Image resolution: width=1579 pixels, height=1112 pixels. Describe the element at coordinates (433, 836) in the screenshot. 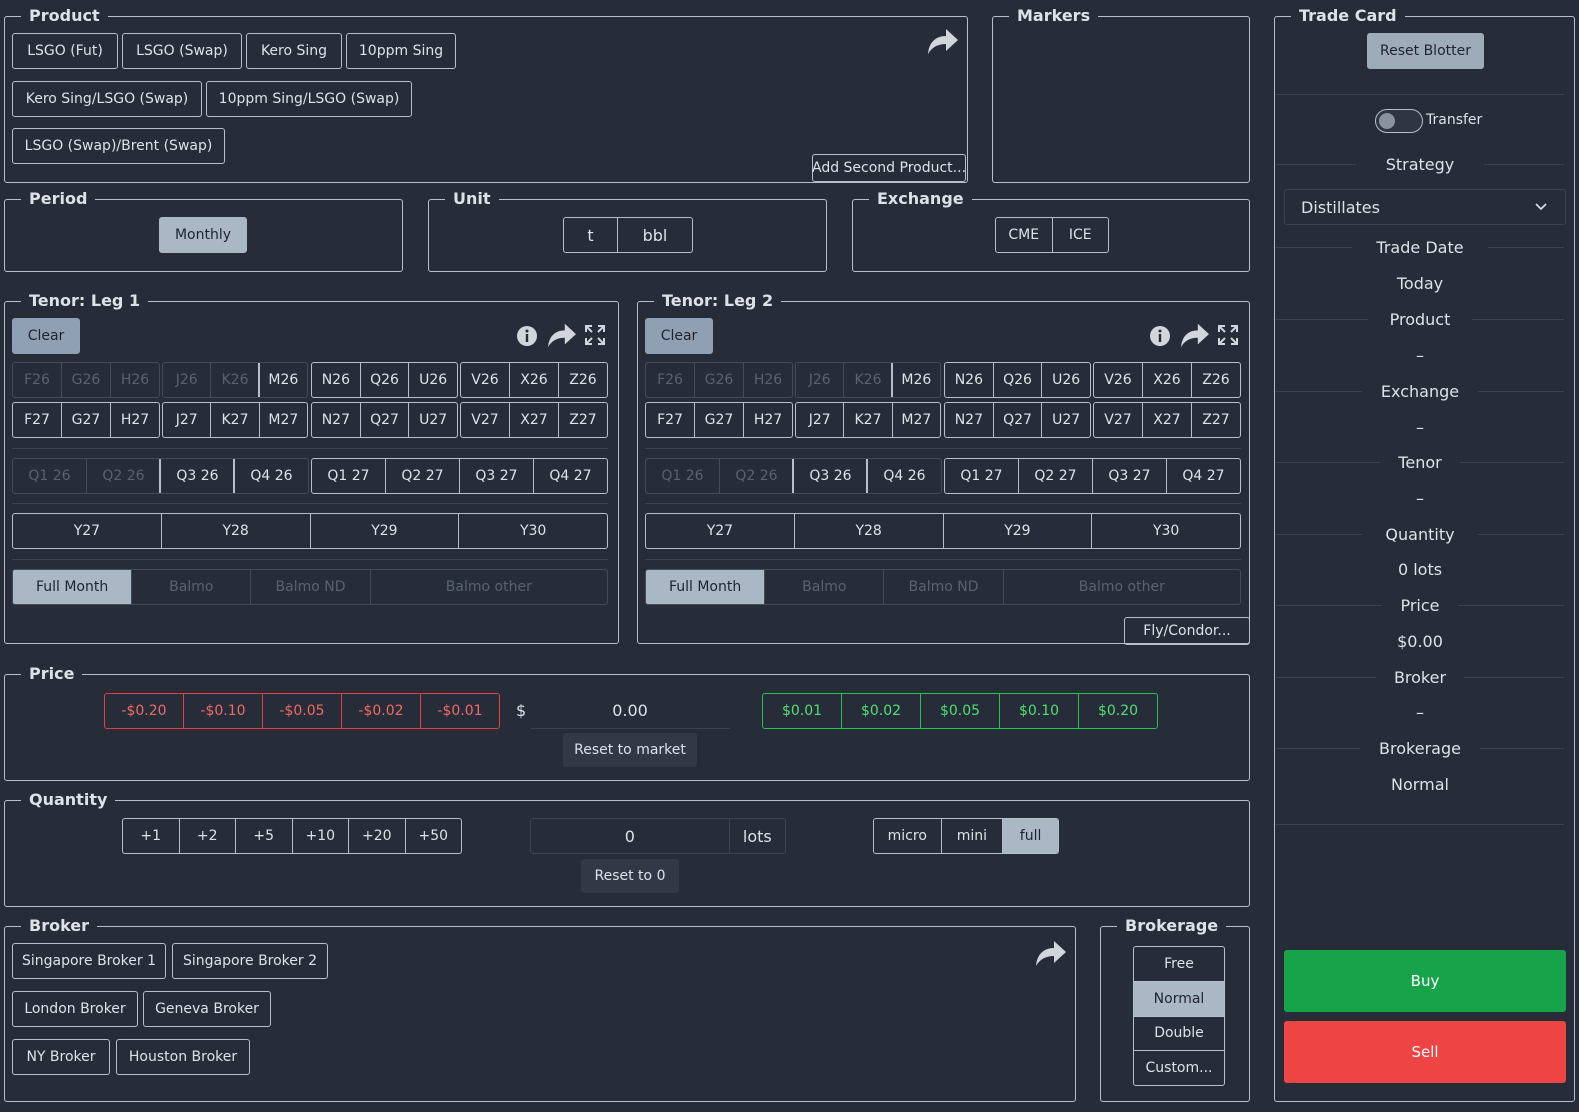

I see `quantity-plus-50-button: +50` at that location.